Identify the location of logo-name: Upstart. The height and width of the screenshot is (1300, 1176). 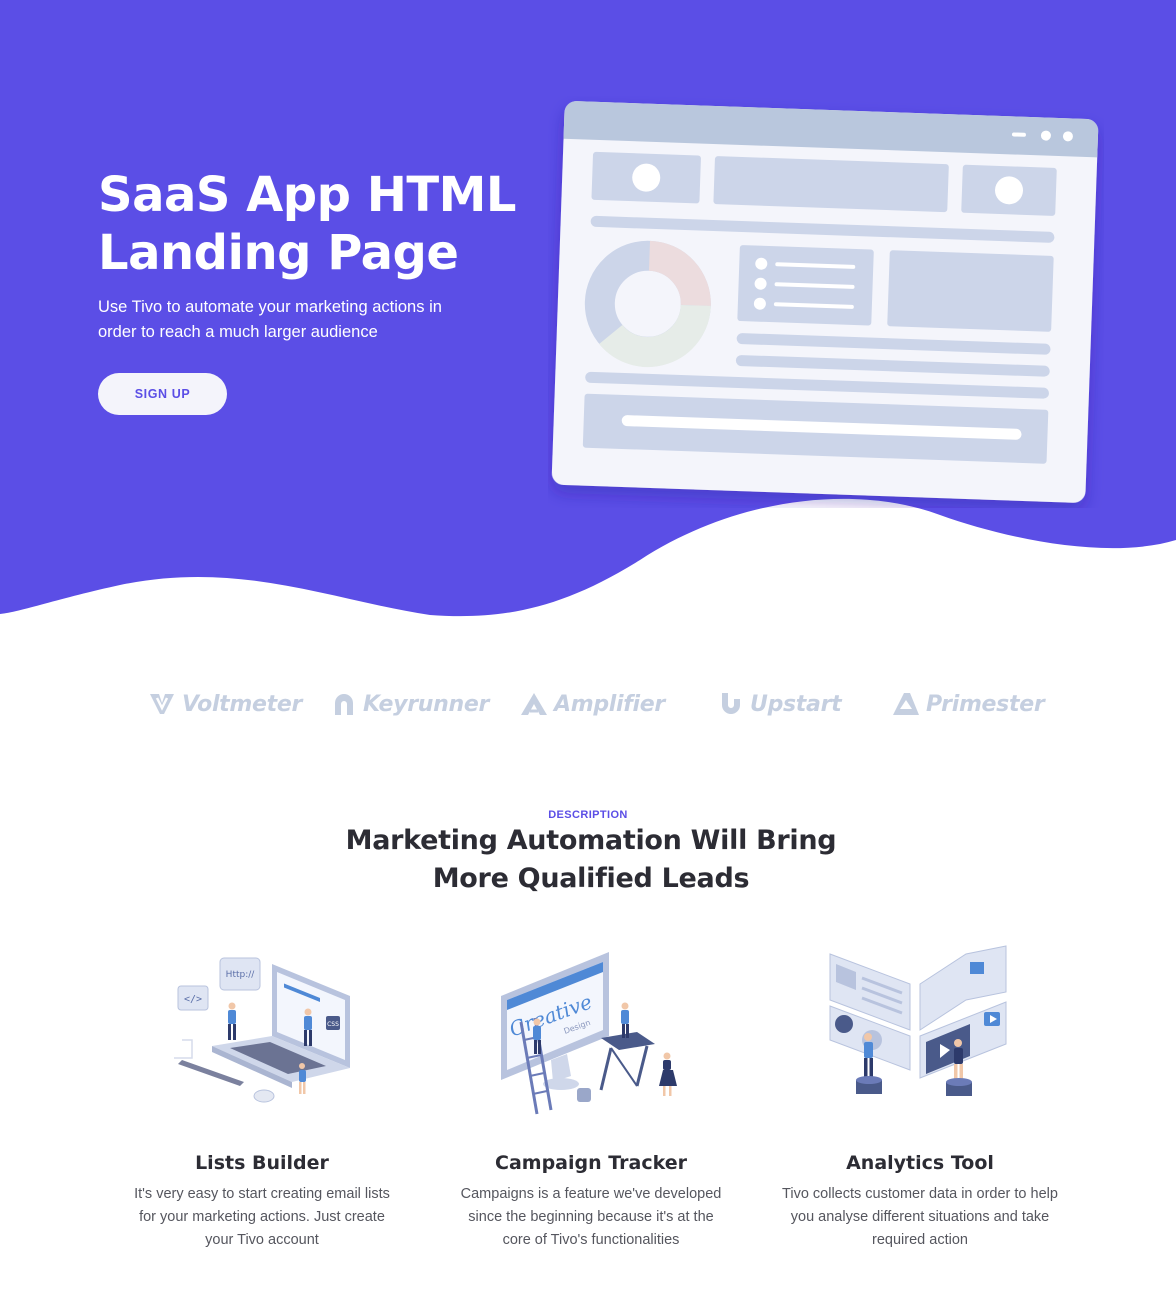
(796, 704).